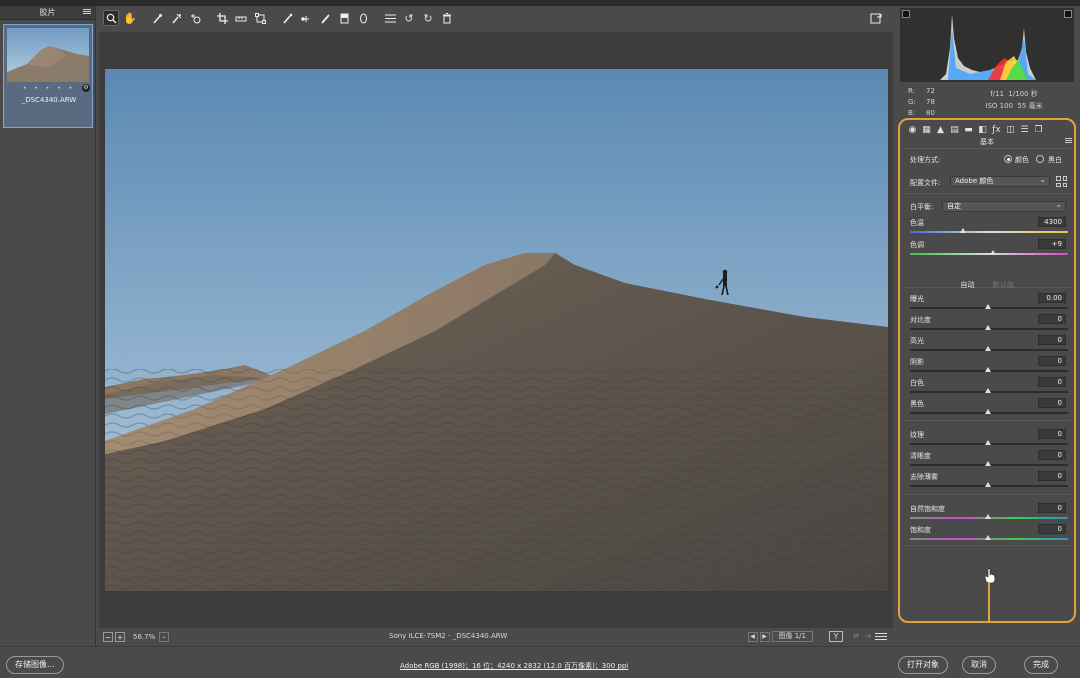 This screenshot has width=1080, height=678. Describe the element at coordinates (923, 665) in the screenshot. I see `open-object-button: 打开对象` at that location.